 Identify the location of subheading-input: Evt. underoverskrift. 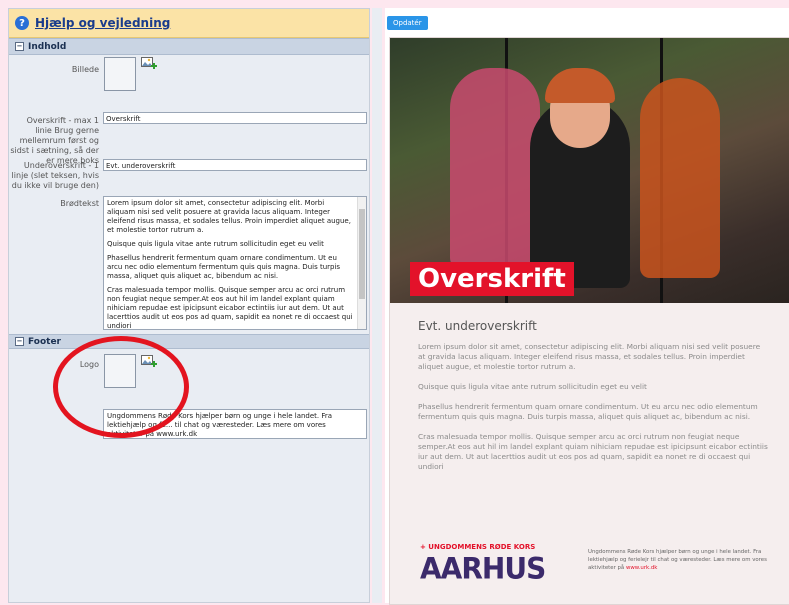
(235, 165).